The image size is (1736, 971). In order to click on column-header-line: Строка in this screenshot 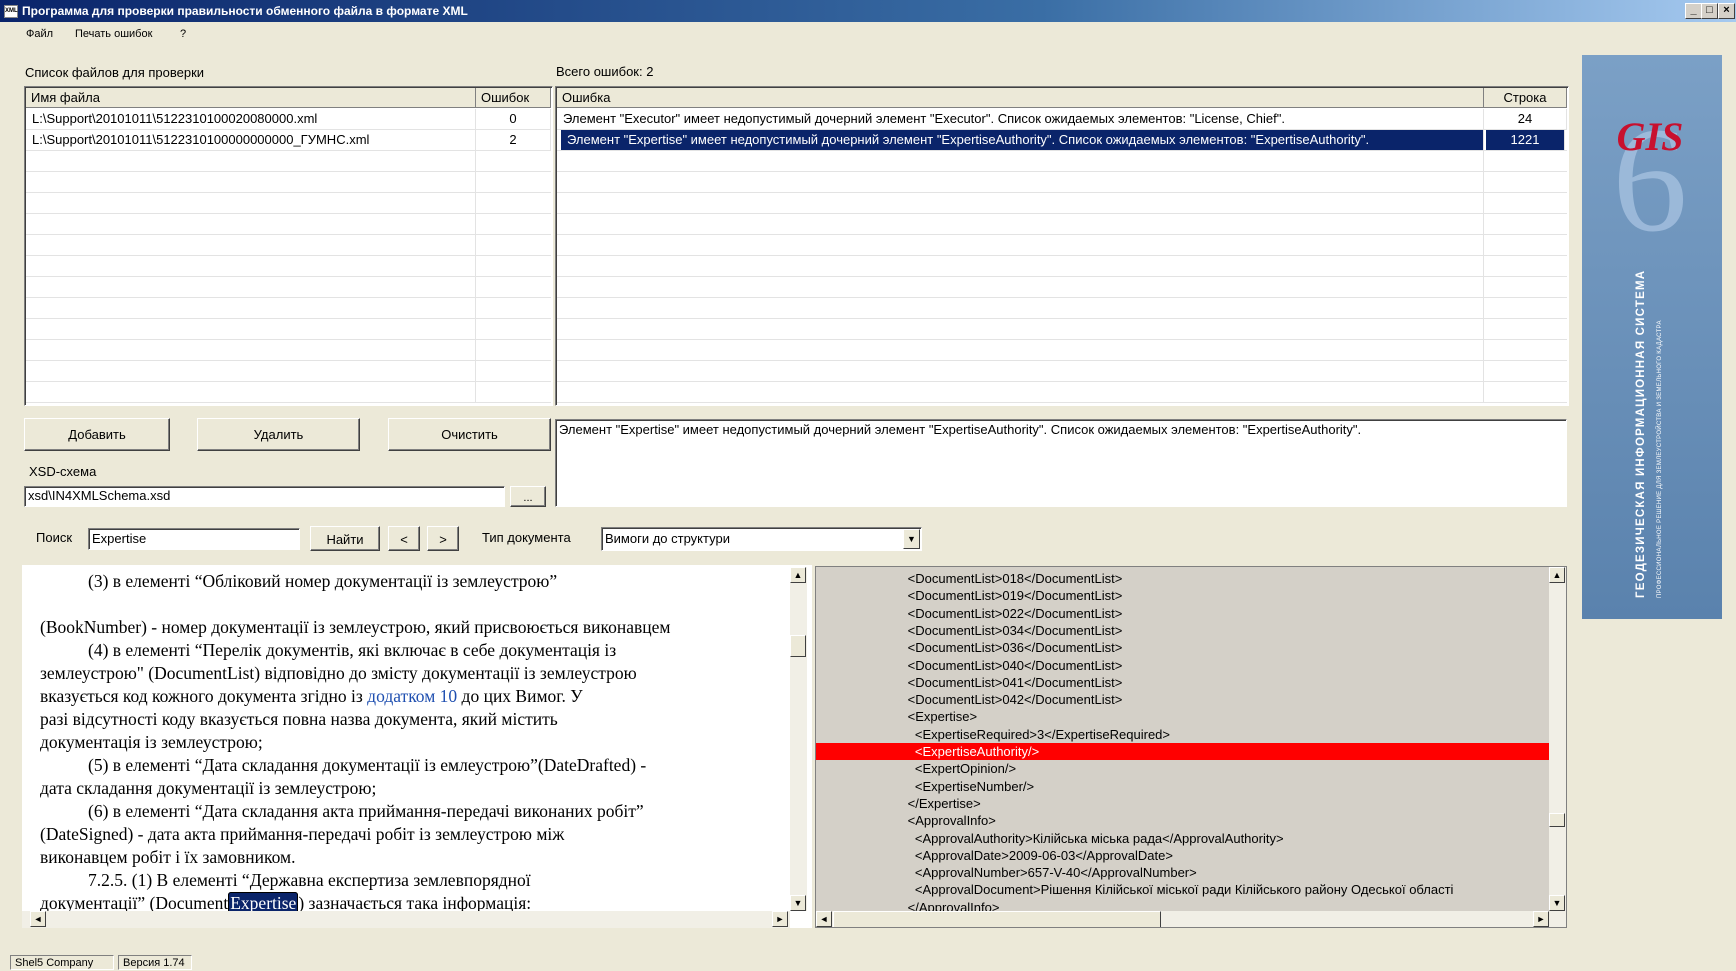, I will do `click(1525, 98)`.